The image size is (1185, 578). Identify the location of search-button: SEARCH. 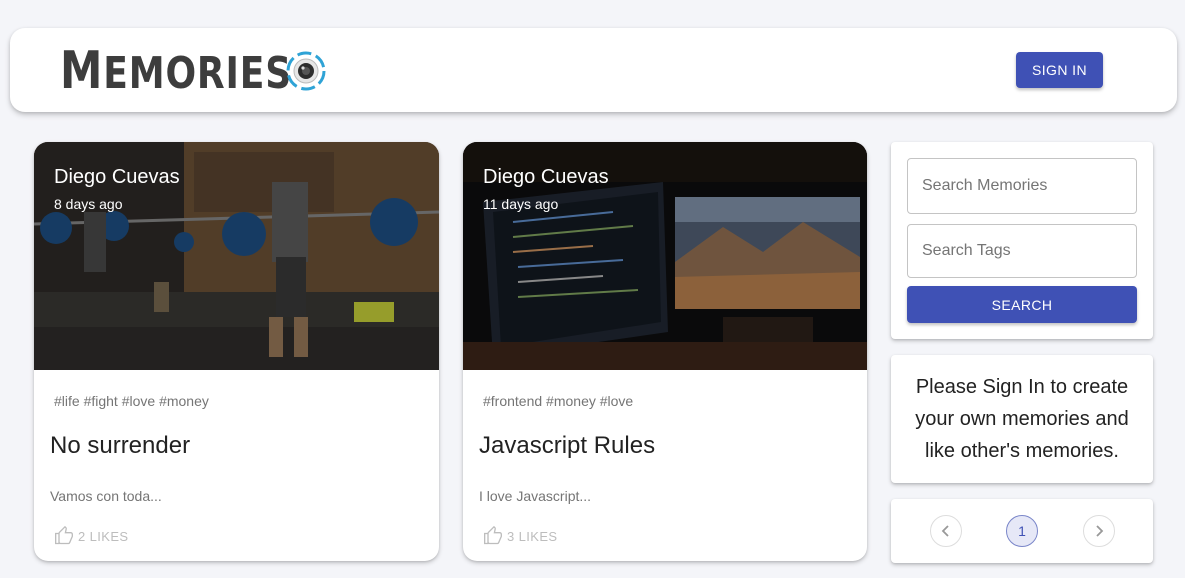
(1022, 304).